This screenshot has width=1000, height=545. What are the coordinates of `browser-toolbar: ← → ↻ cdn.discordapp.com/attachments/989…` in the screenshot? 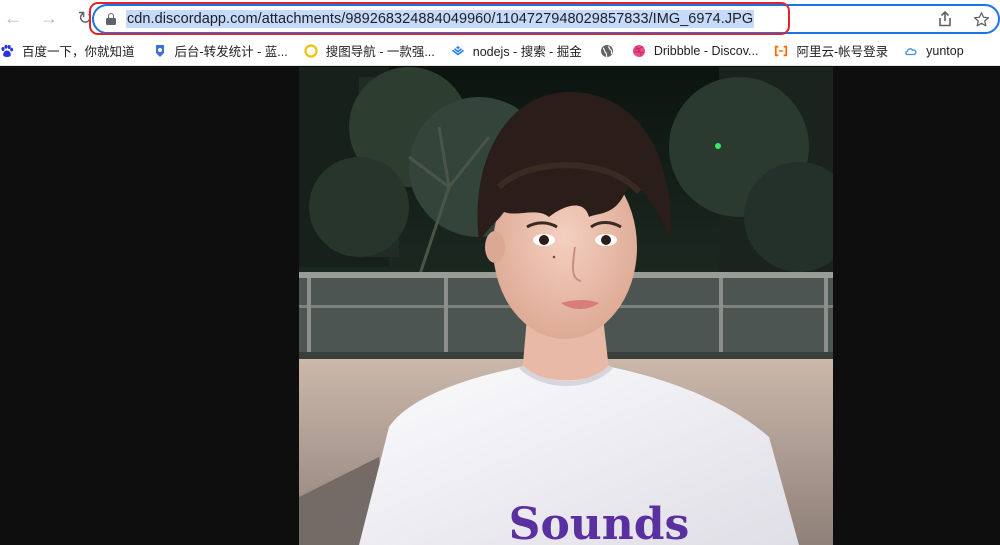 It's located at (500, 18).